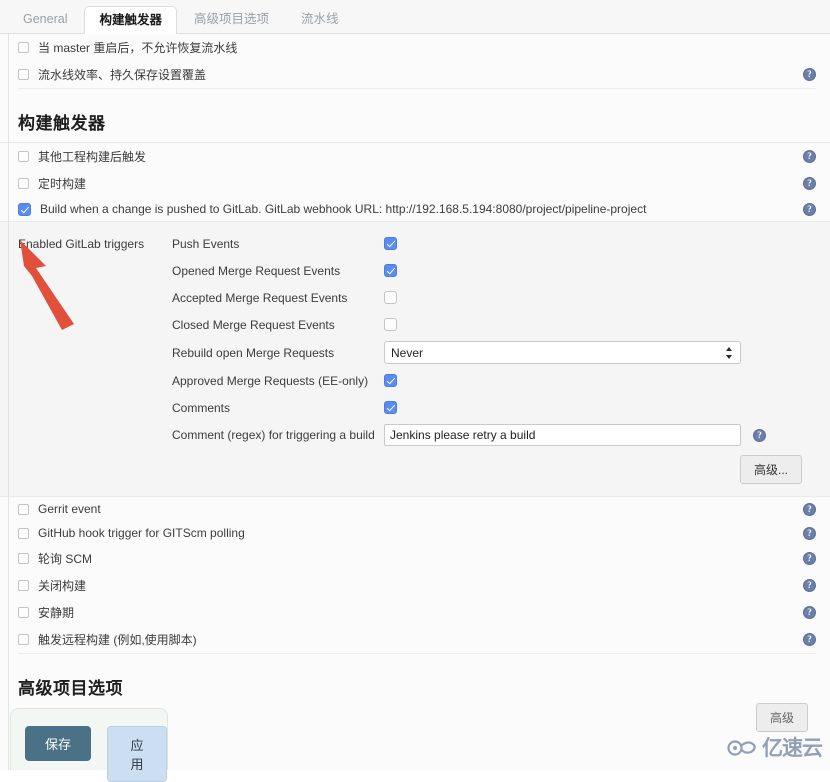  Describe the element at coordinates (809, 509) in the screenshot. I see `help-icon-gerrit-event: ?` at that location.